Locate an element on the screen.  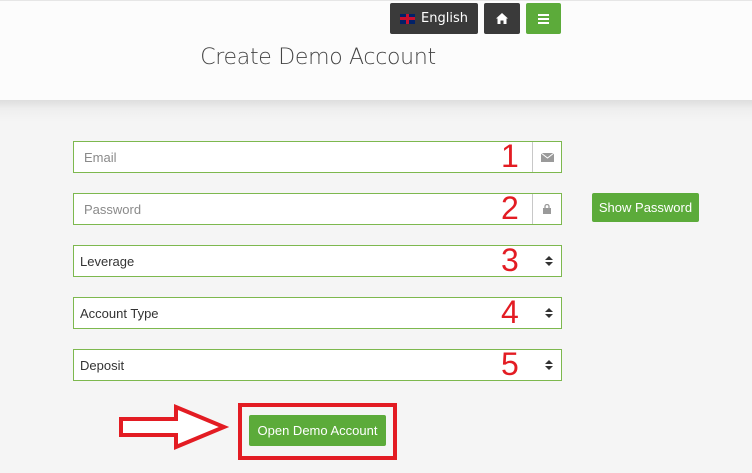
step-number-5: 5 is located at coordinates (510, 364).